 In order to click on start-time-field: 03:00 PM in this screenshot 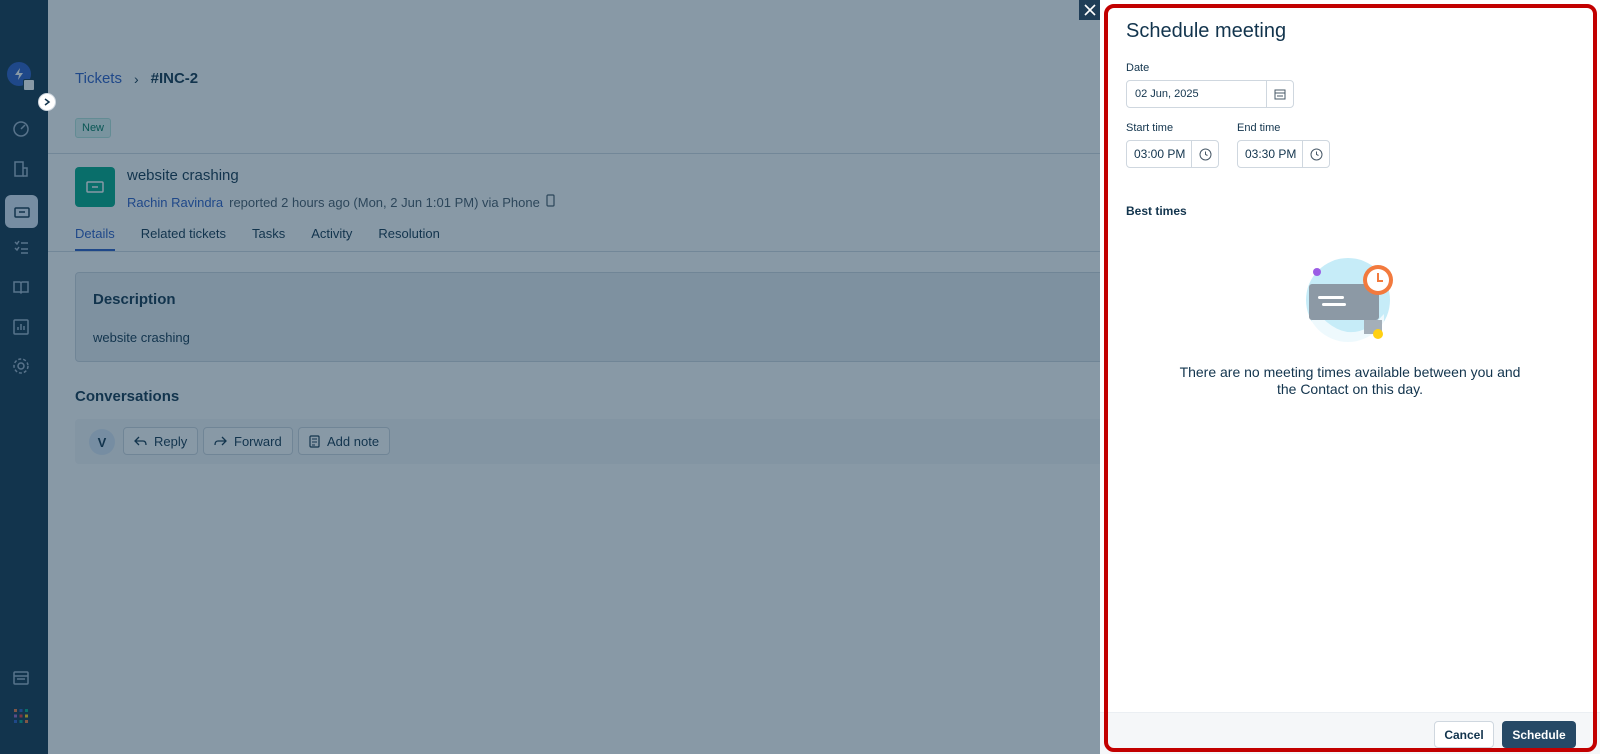, I will do `click(1172, 154)`.